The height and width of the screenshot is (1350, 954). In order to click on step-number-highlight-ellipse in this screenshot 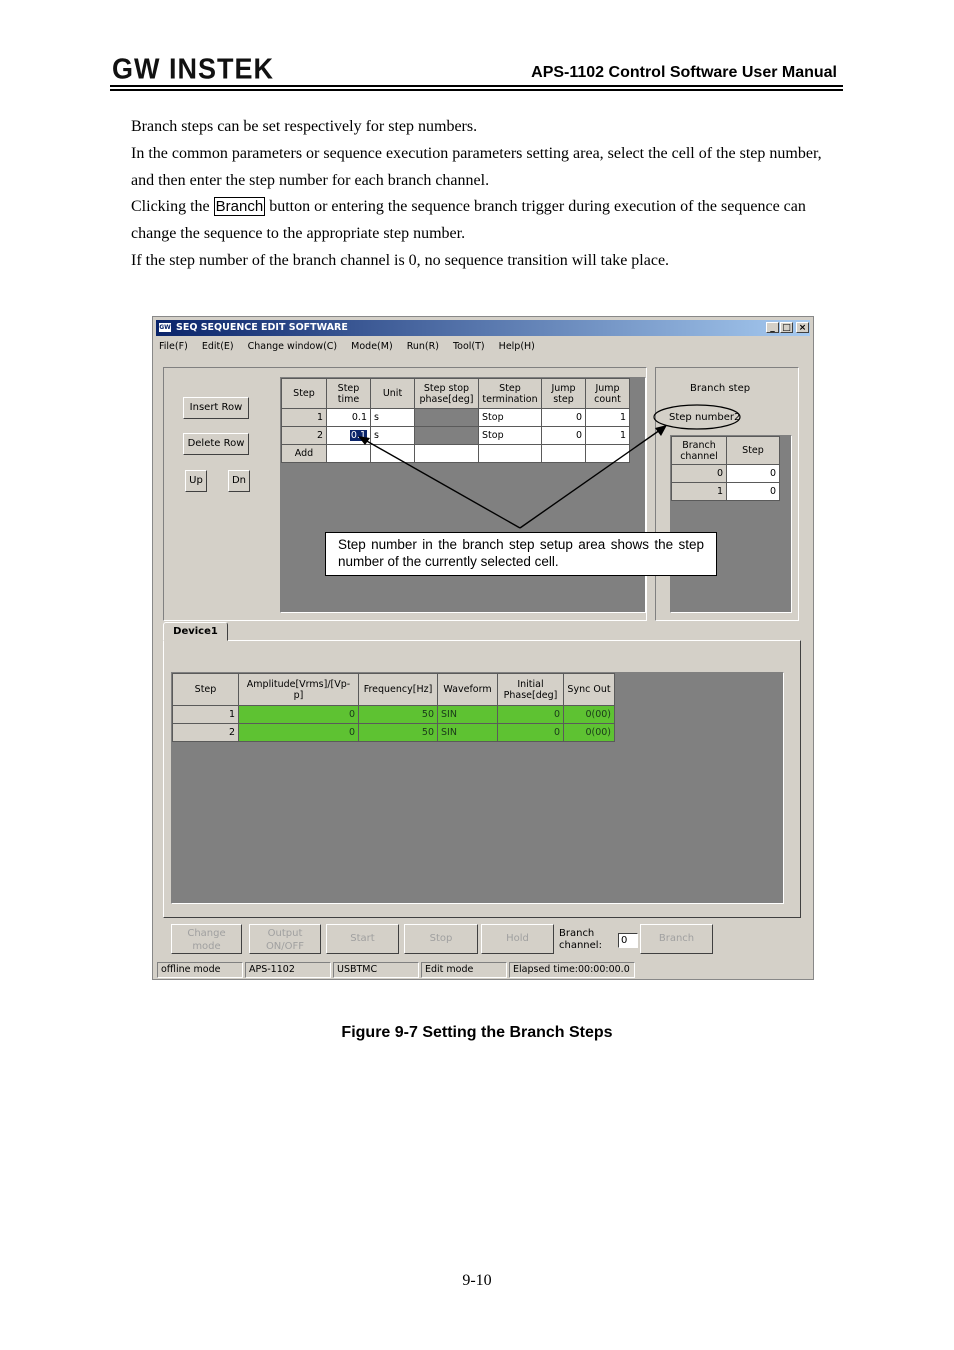, I will do `click(697, 417)`.